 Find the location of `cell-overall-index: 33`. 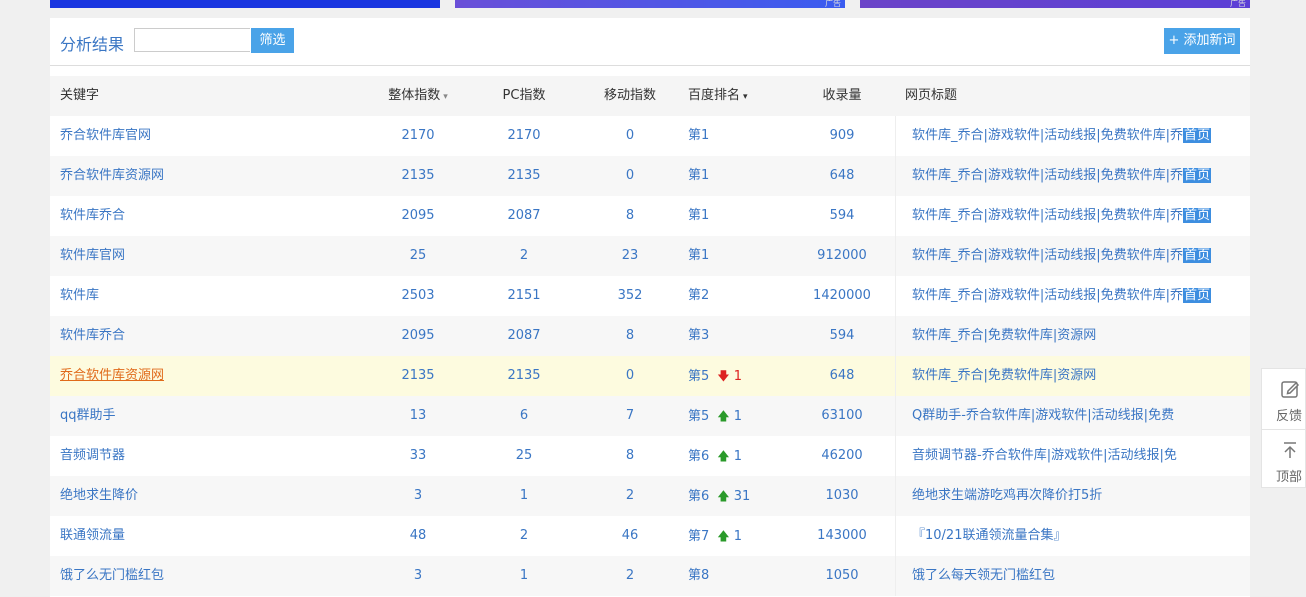

cell-overall-index: 33 is located at coordinates (418, 455).